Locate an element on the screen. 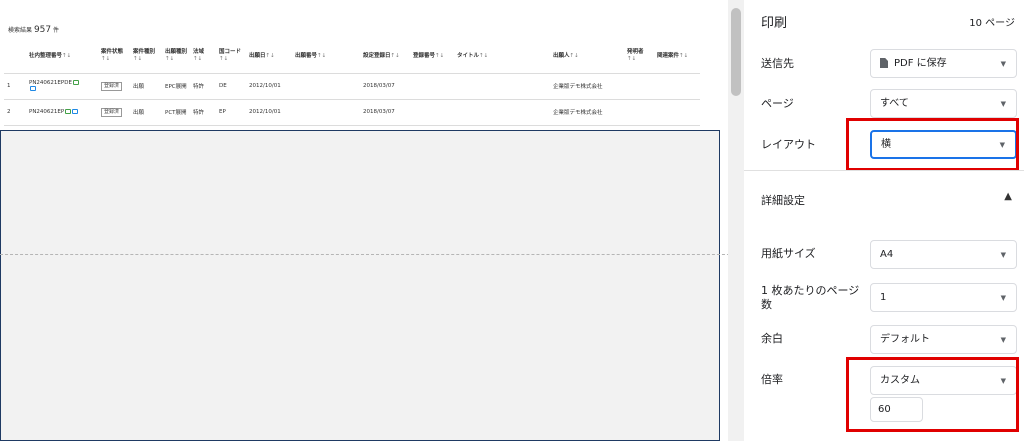 The image size is (1024, 441). page-count: 10 ページ is located at coordinates (992, 23).